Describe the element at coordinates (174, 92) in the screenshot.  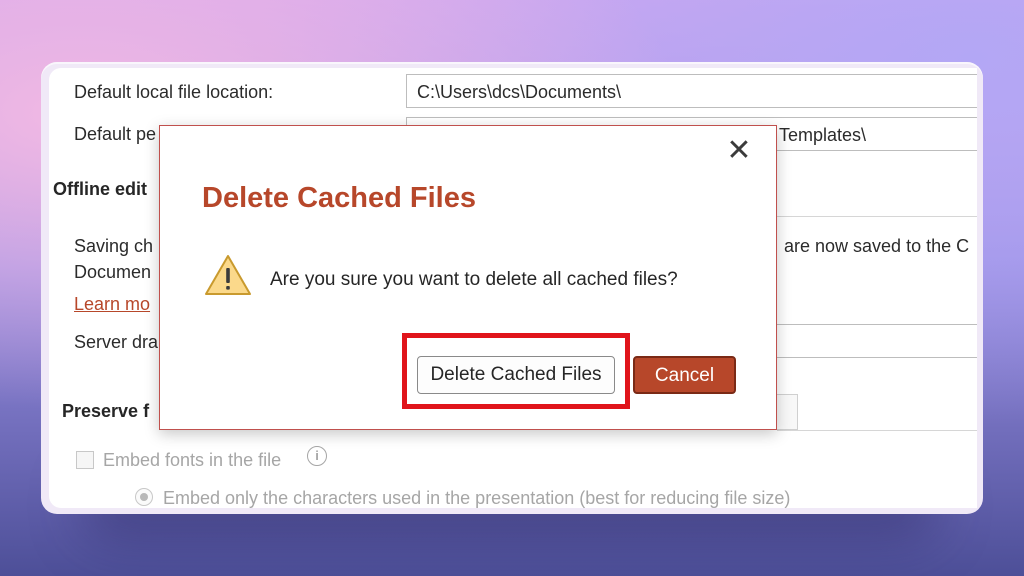
I see `default-local-location-label: Default local file location:` at that location.